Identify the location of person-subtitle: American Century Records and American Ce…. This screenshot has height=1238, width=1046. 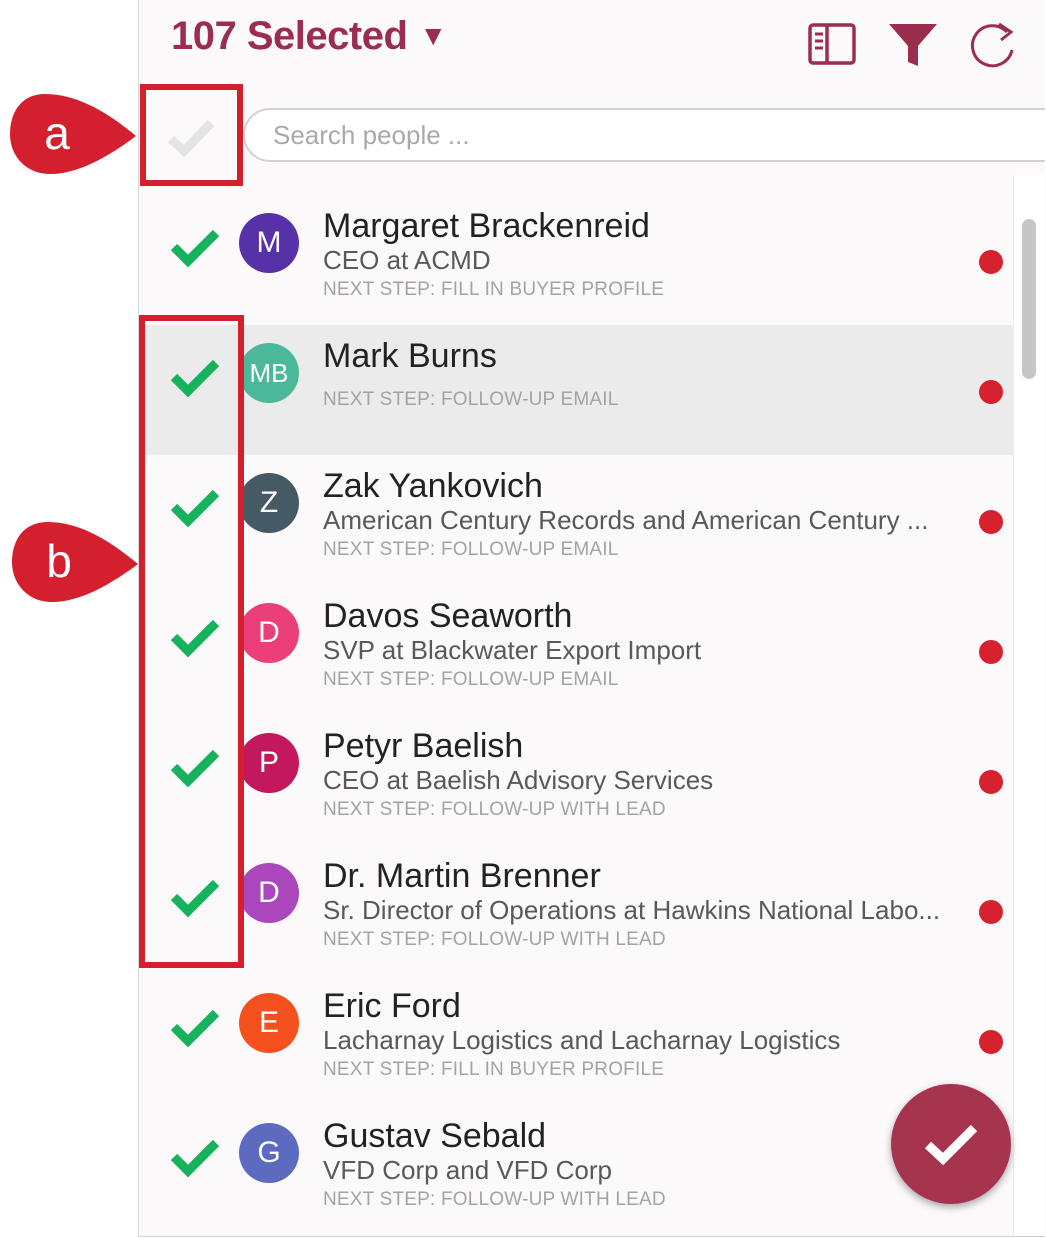
(626, 520).